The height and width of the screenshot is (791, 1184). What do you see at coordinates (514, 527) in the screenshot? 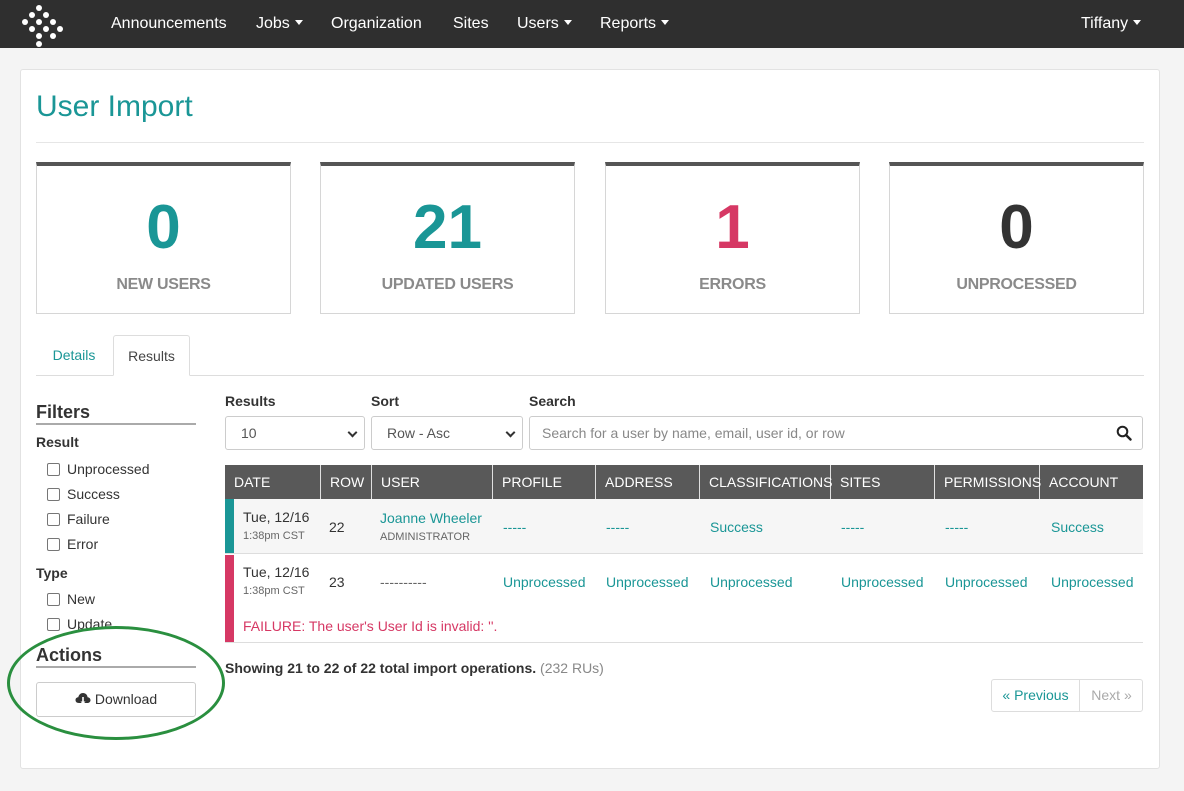
I see `profile-cell: -----` at bounding box center [514, 527].